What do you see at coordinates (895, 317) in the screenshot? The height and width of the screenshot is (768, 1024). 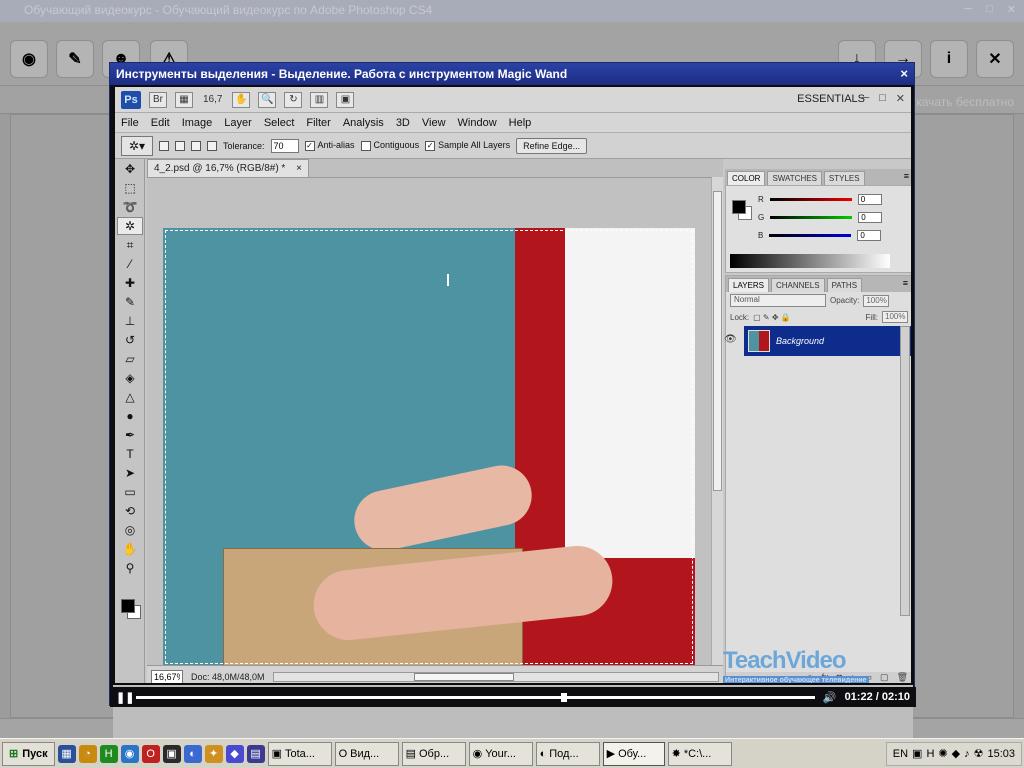 I see `fill-value: 100%` at bounding box center [895, 317].